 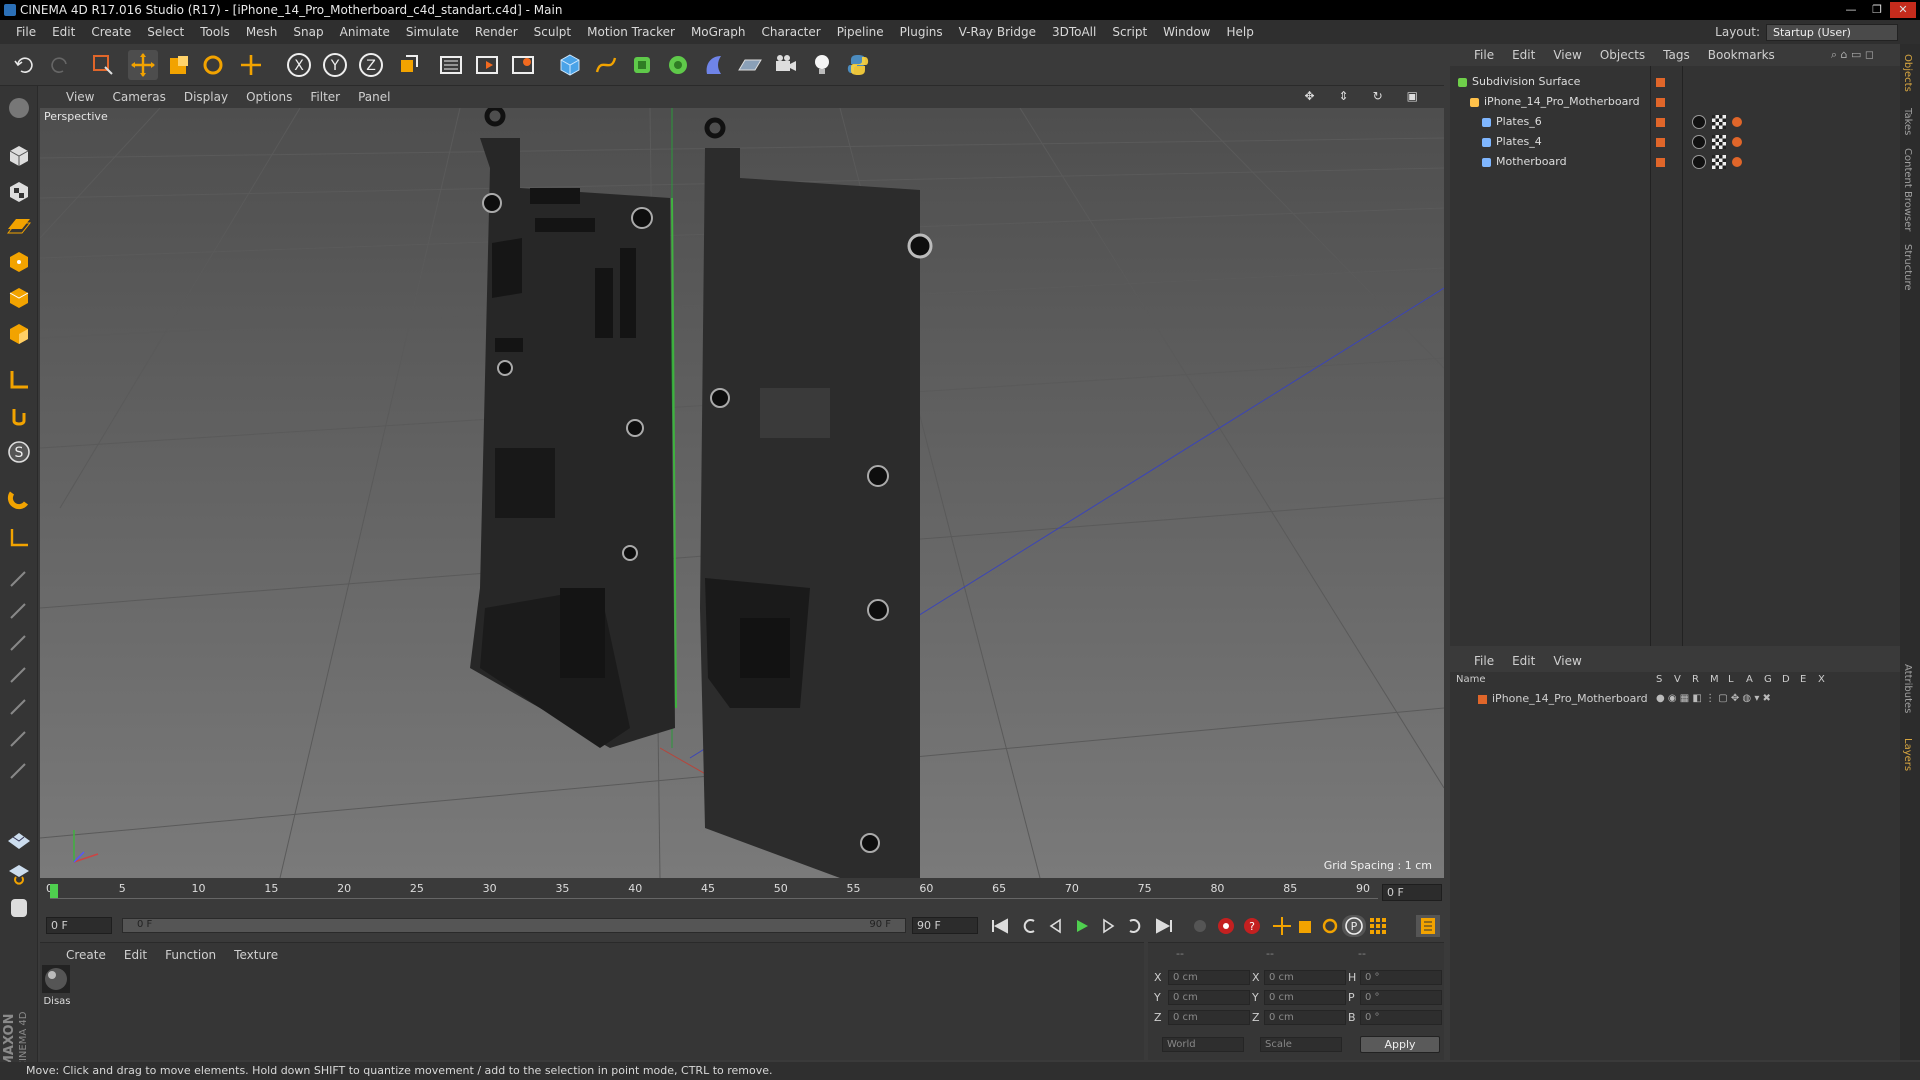 What do you see at coordinates (1200, 926) in the screenshot?
I see `keyframe-selection-icon` at bounding box center [1200, 926].